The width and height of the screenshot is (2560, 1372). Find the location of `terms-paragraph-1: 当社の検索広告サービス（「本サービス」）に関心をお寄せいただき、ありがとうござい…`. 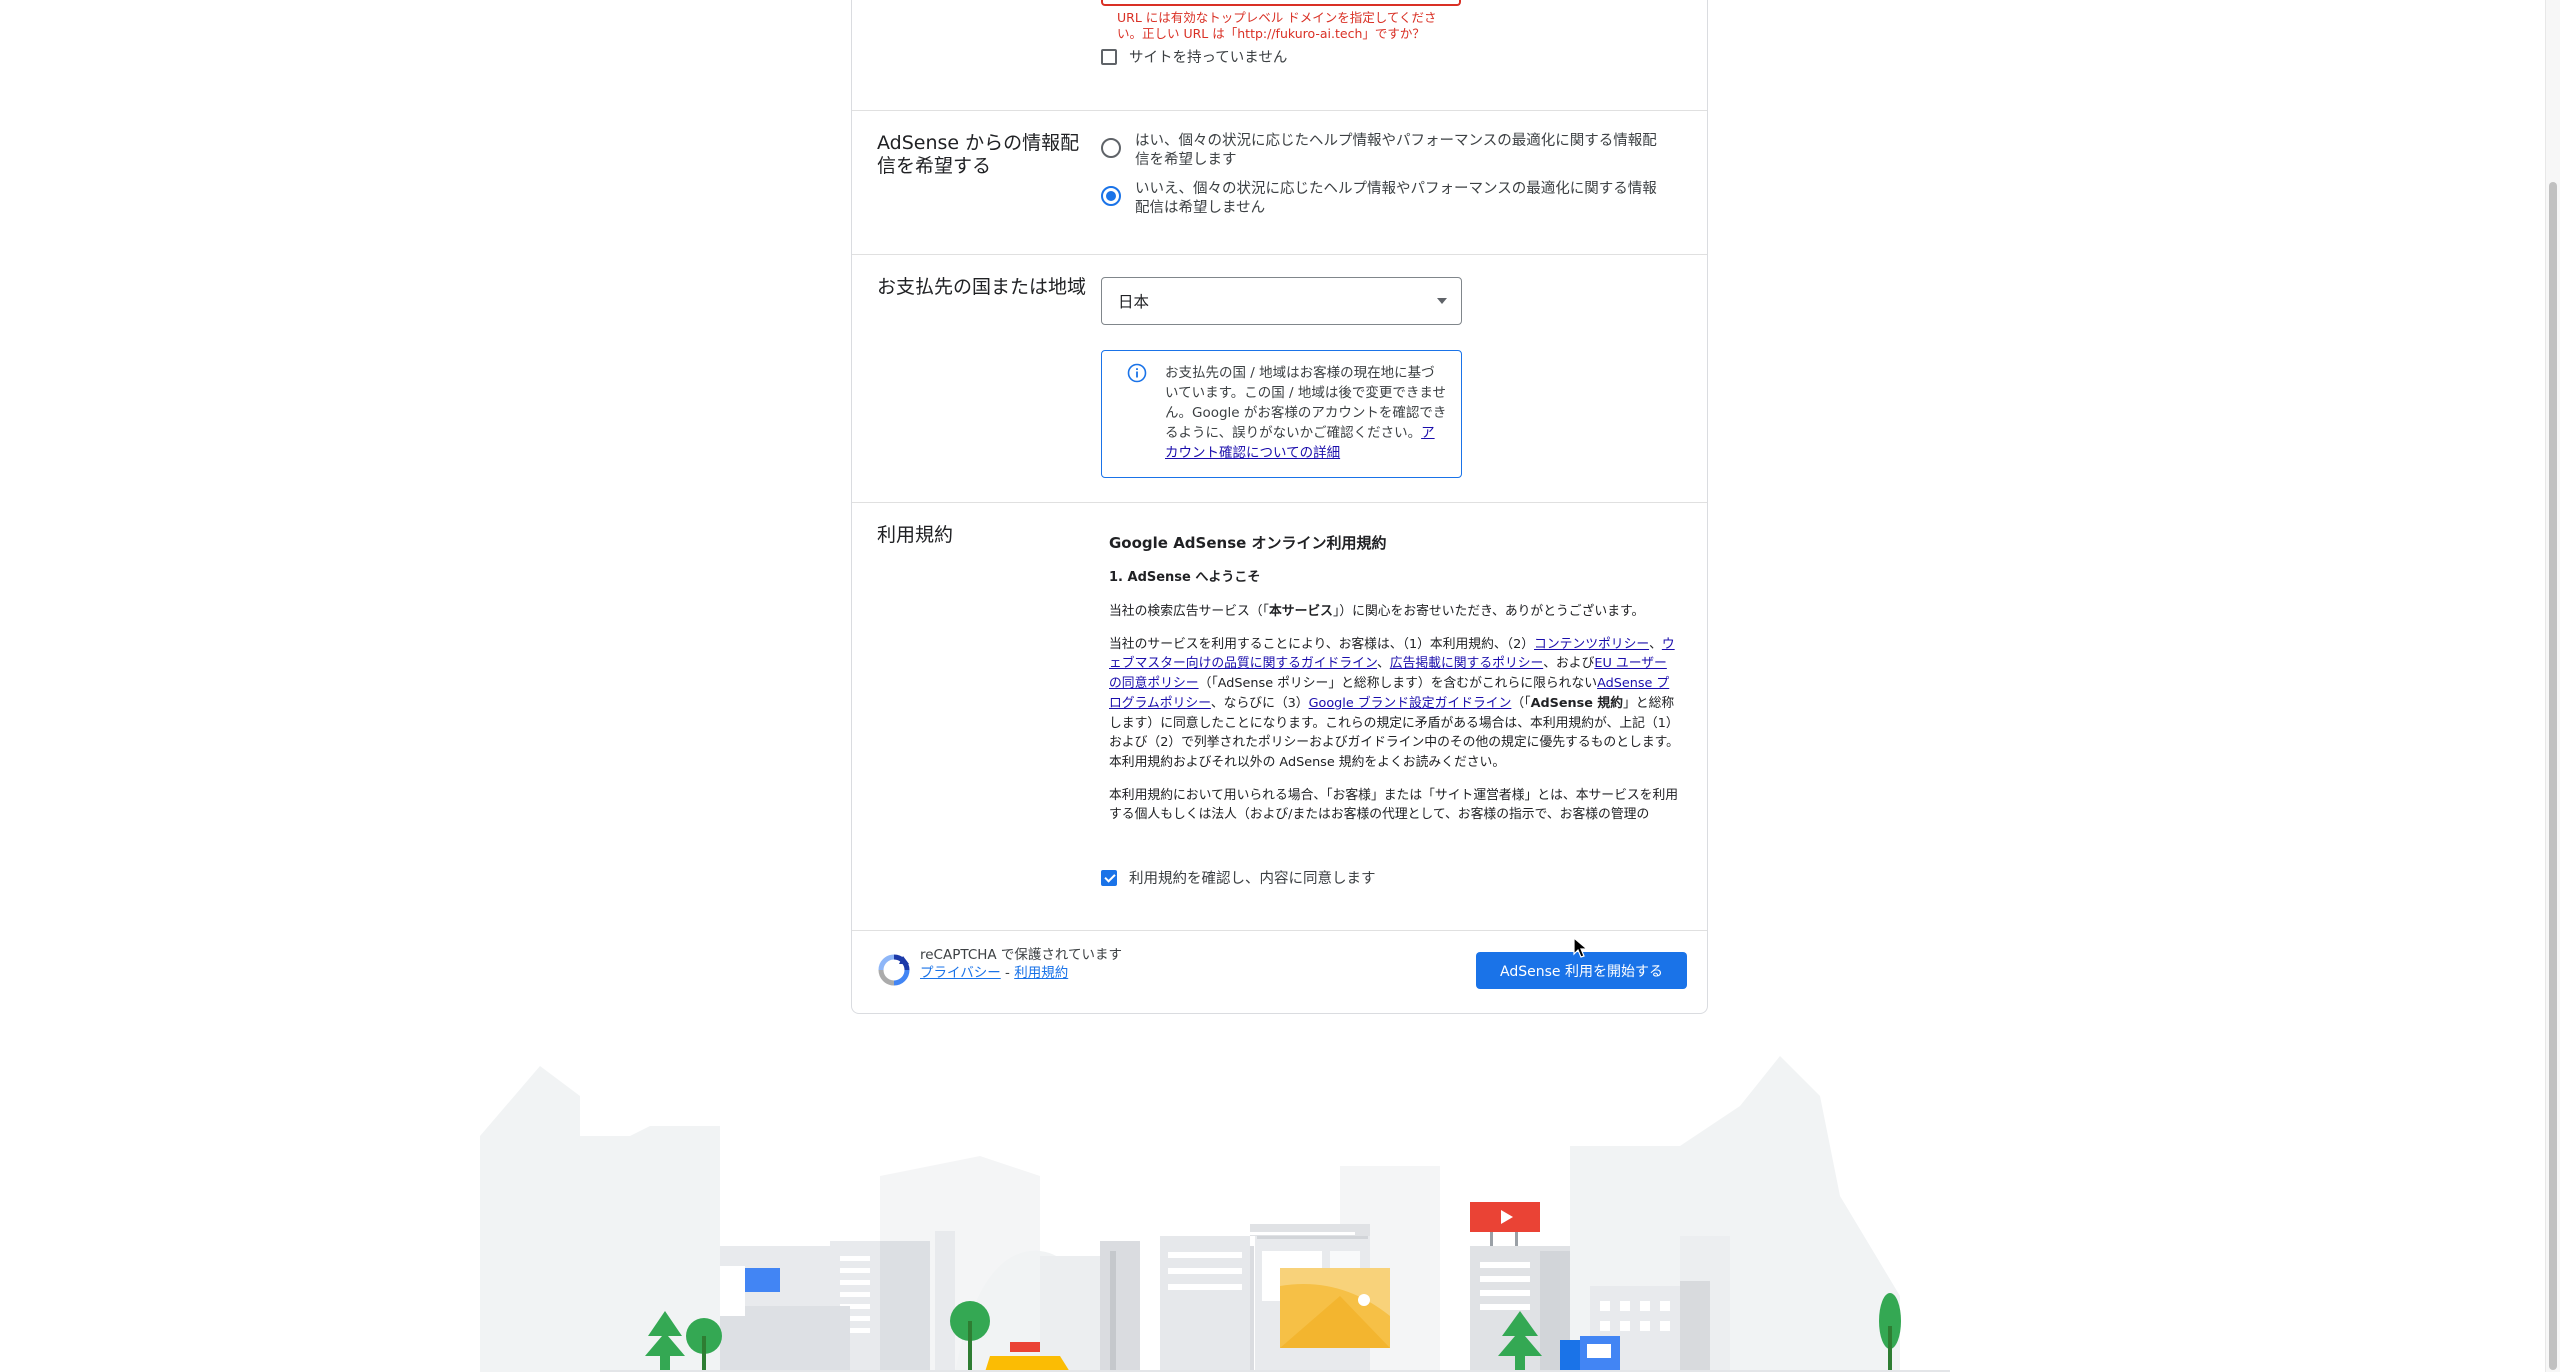

terms-paragraph-1: 当社の検索広告サービス（「本サービス」）に関心をお寄せいただき、ありがとうござい… is located at coordinates (1394, 612).